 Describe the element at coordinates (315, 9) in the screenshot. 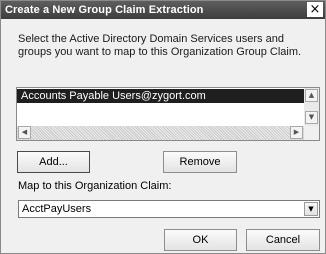

I see `close-button: ×` at that location.